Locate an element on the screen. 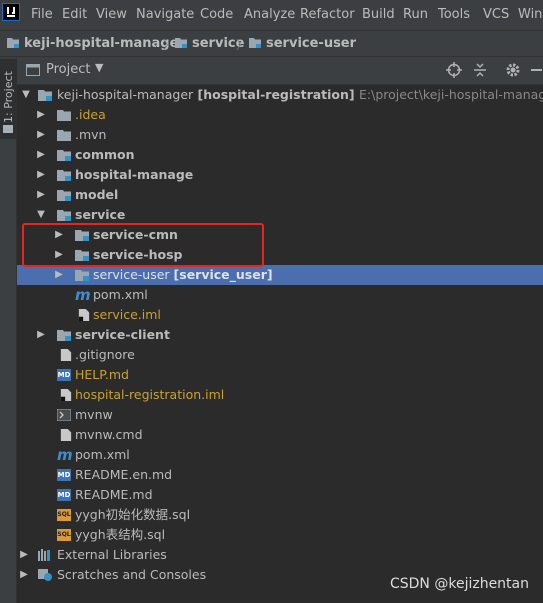 This screenshot has width=543, height=603. menu-build: Build is located at coordinates (378, 15).